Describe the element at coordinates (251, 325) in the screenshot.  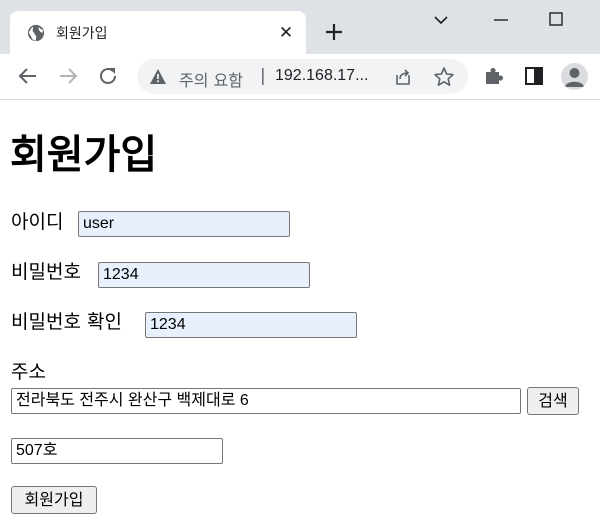
I see `password-confirm-input: 1234` at that location.